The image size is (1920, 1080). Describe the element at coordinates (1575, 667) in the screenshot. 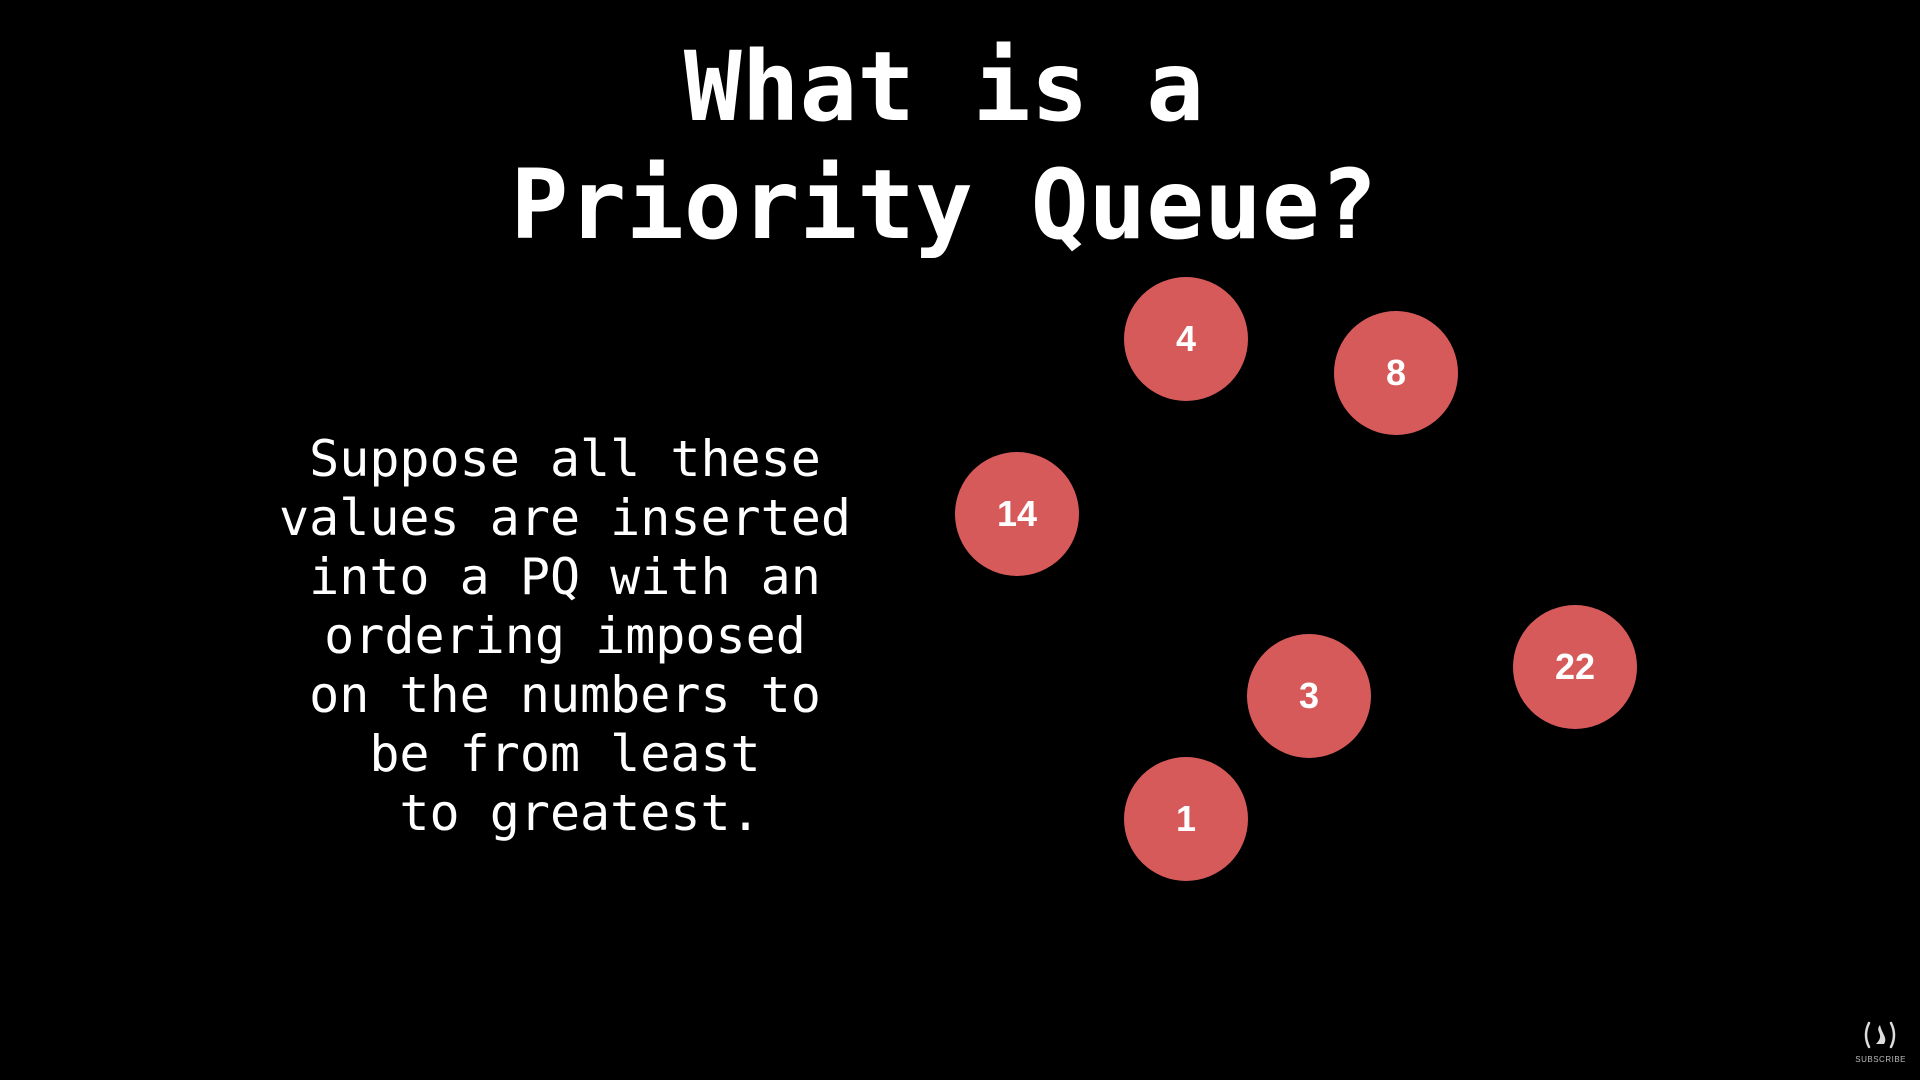

I see `value-node-22: 22` at that location.